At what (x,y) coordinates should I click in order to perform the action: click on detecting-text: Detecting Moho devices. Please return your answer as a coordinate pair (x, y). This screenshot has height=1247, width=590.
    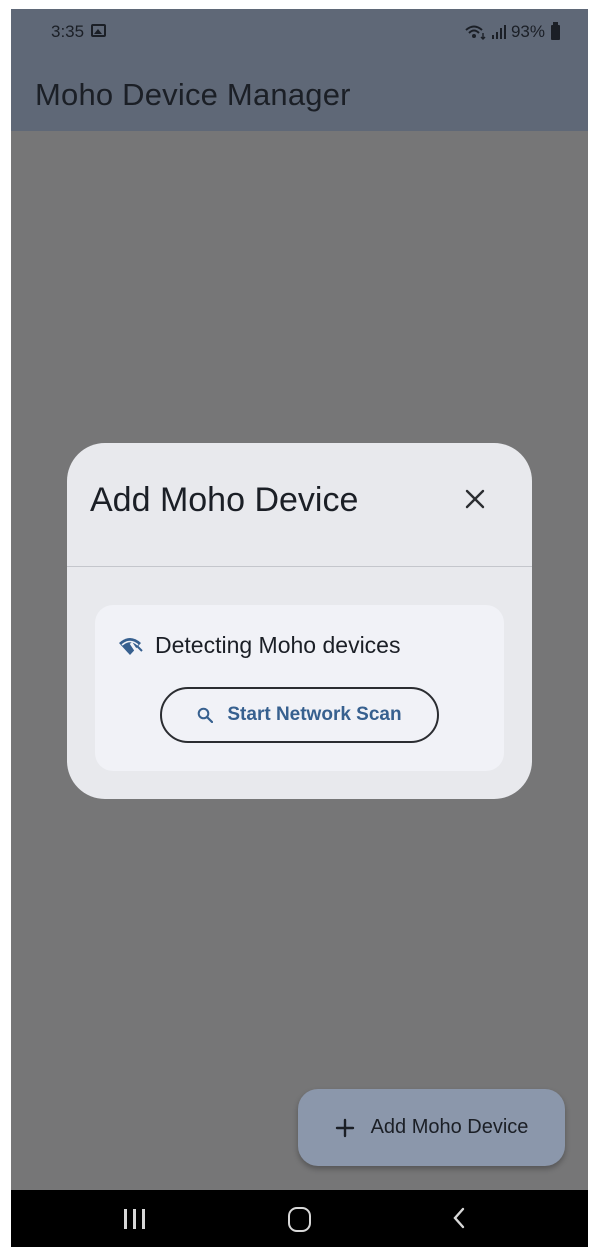
    Looking at the image, I should click on (278, 645).